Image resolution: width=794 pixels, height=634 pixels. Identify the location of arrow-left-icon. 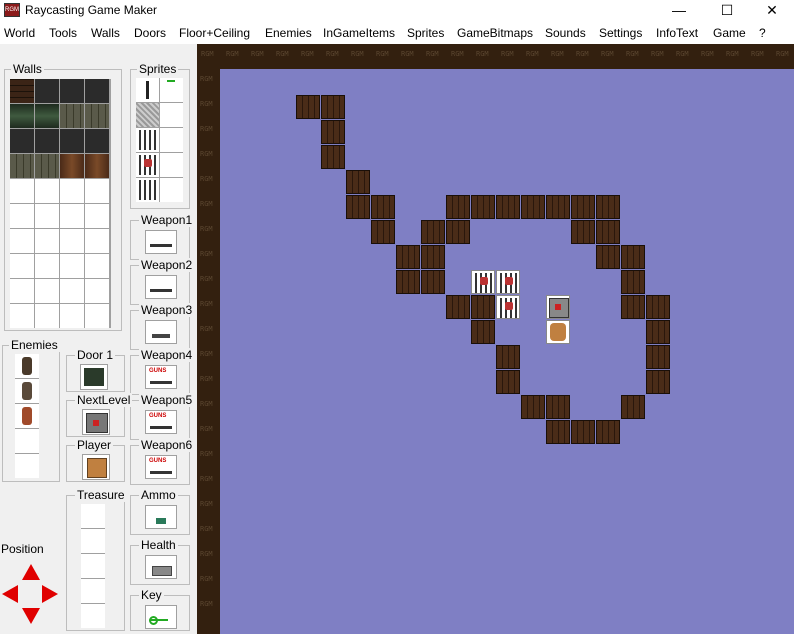
(10, 594).